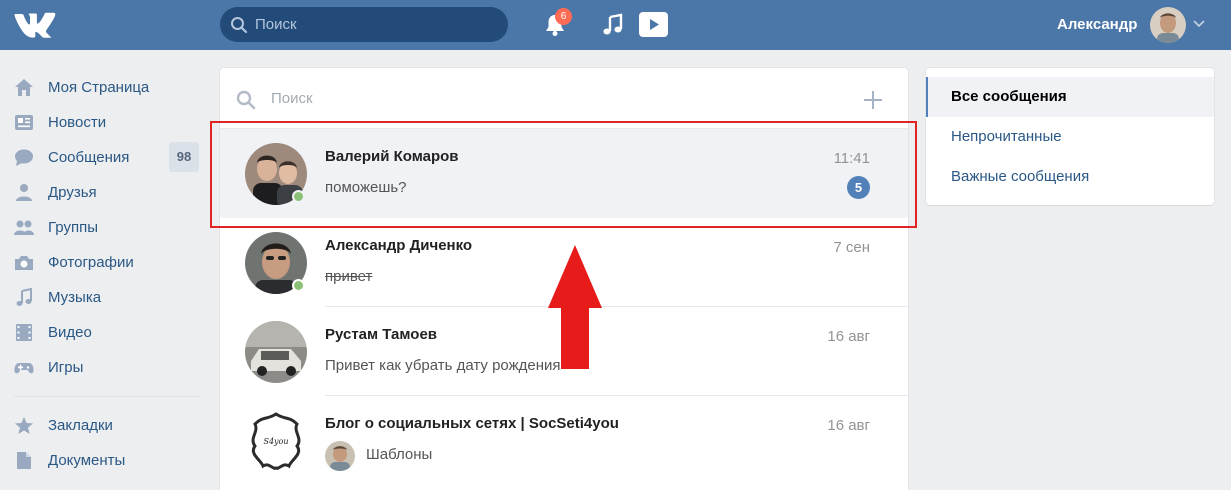 This screenshot has height=490, width=1231. I want to click on nav-item-messages: Сообщения 98, so click(102, 157).